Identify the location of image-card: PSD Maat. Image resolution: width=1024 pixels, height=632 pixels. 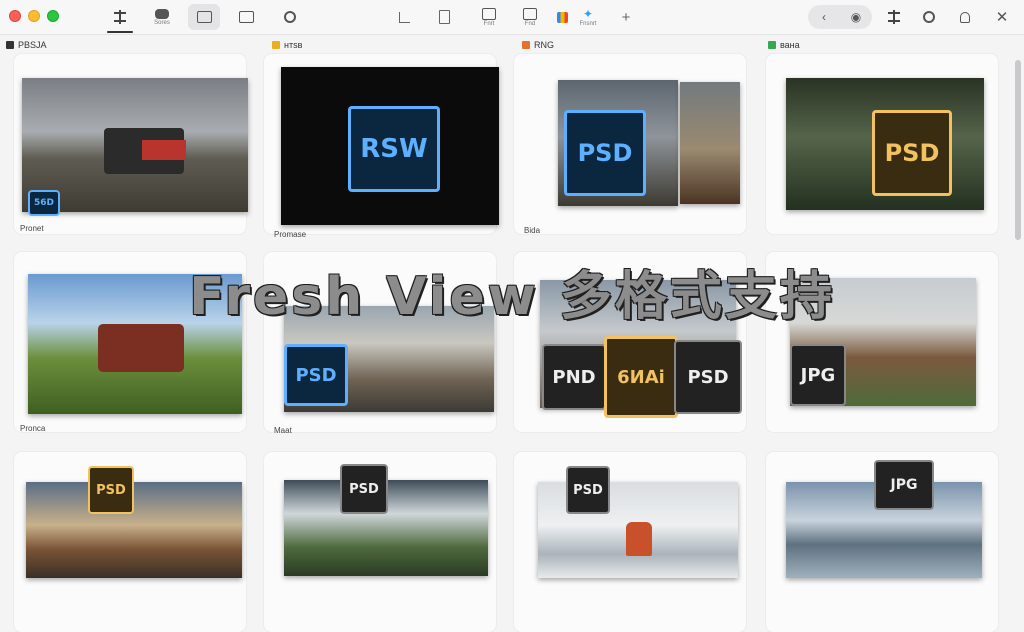
(380, 343).